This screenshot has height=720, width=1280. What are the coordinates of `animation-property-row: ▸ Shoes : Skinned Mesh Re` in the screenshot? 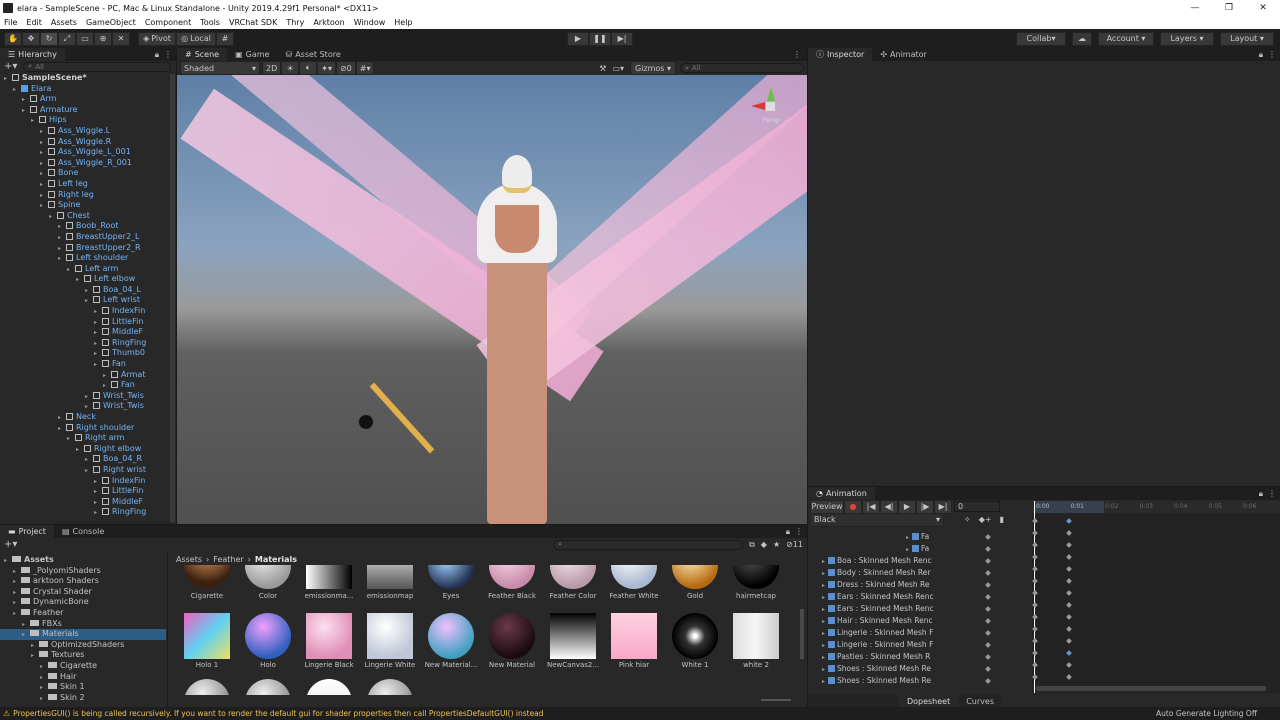 It's located at (905, 669).